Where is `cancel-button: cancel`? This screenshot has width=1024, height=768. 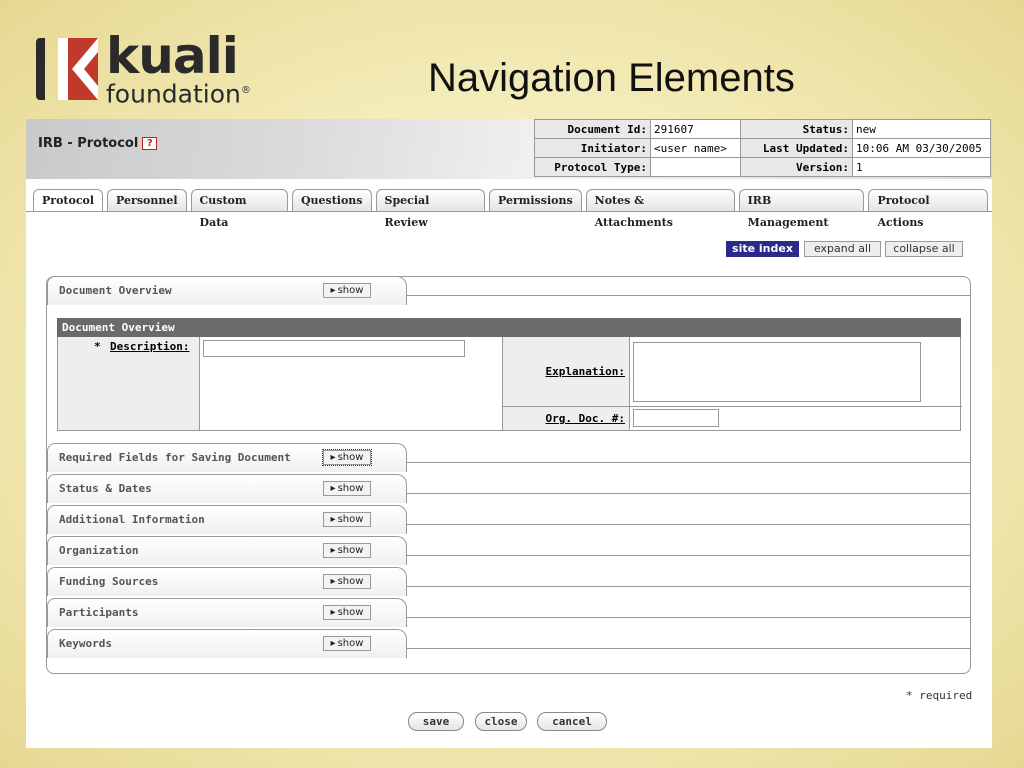
cancel-button: cancel is located at coordinates (572, 721).